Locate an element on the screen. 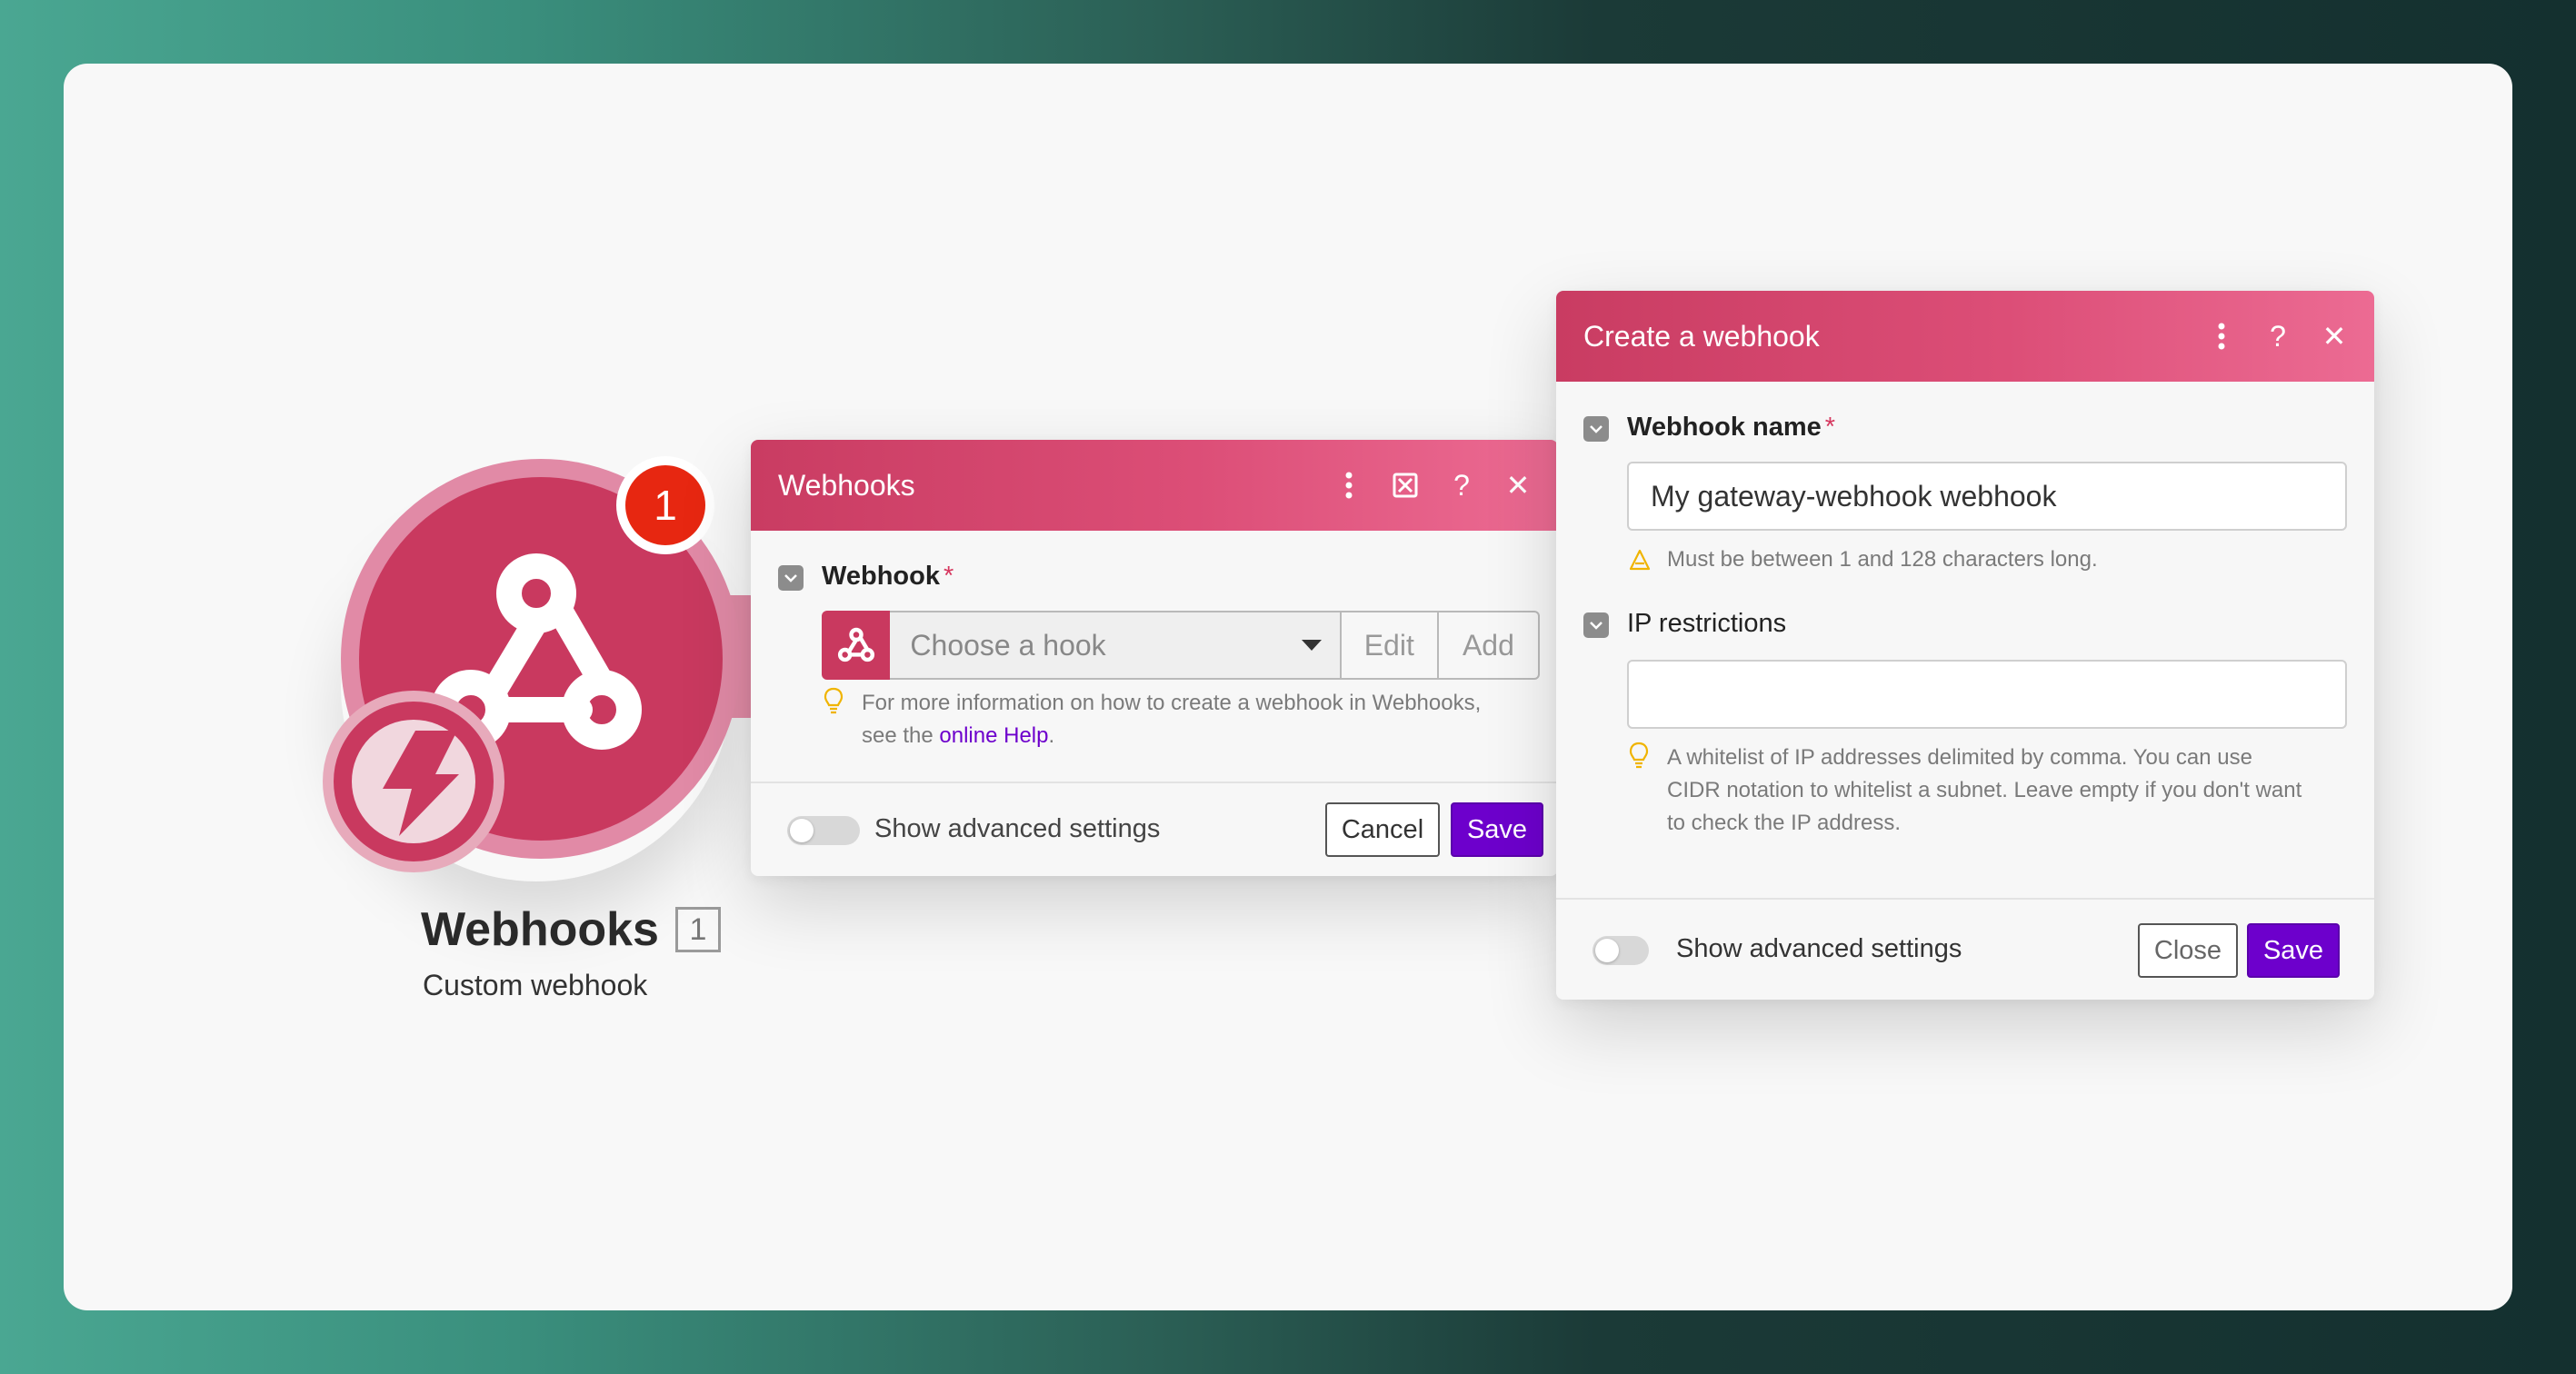 The height and width of the screenshot is (1374, 2576). dialog-title: Create a webhook is located at coordinates (1701, 336).